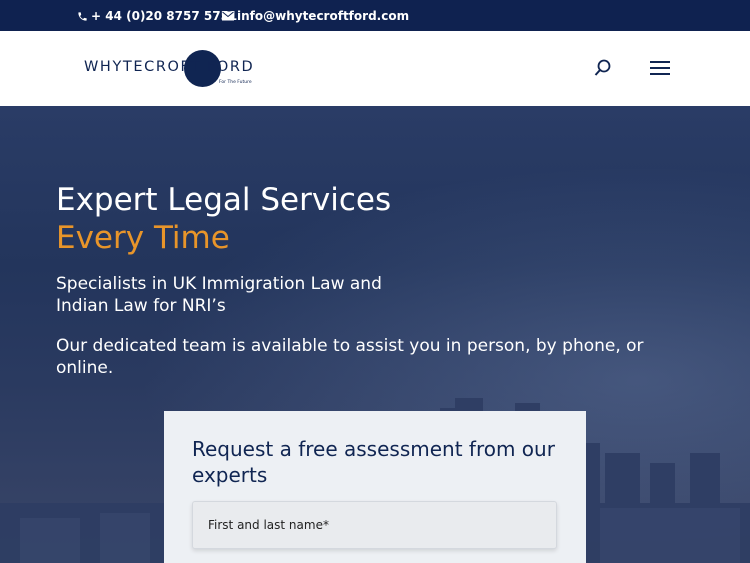  What do you see at coordinates (224, 200) in the screenshot?
I see `hero-title: Expert Legal Services` at bounding box center [224, 200].